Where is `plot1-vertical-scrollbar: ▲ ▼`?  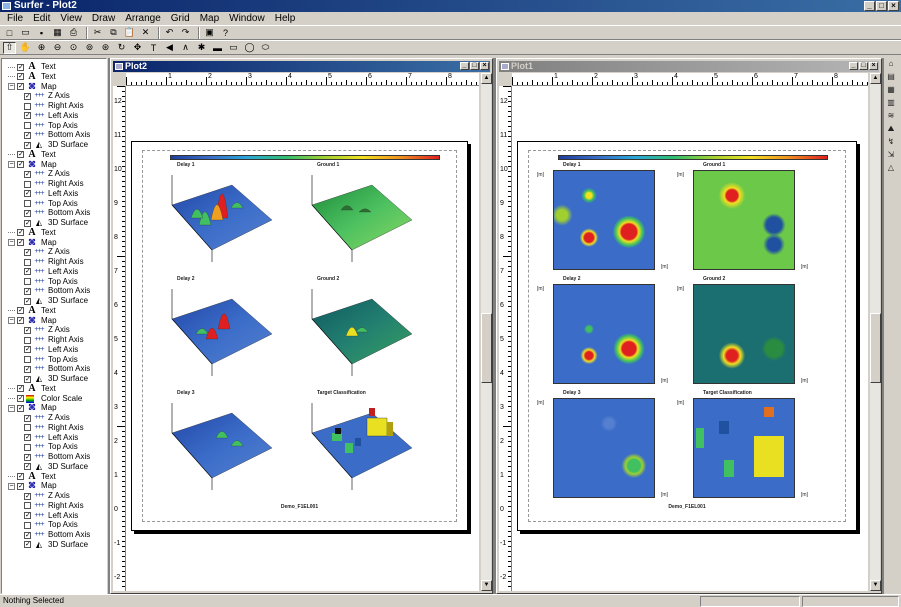
plot1-vertical-scrollbar: ▲ ▼ is located at coordinates (875, 332).